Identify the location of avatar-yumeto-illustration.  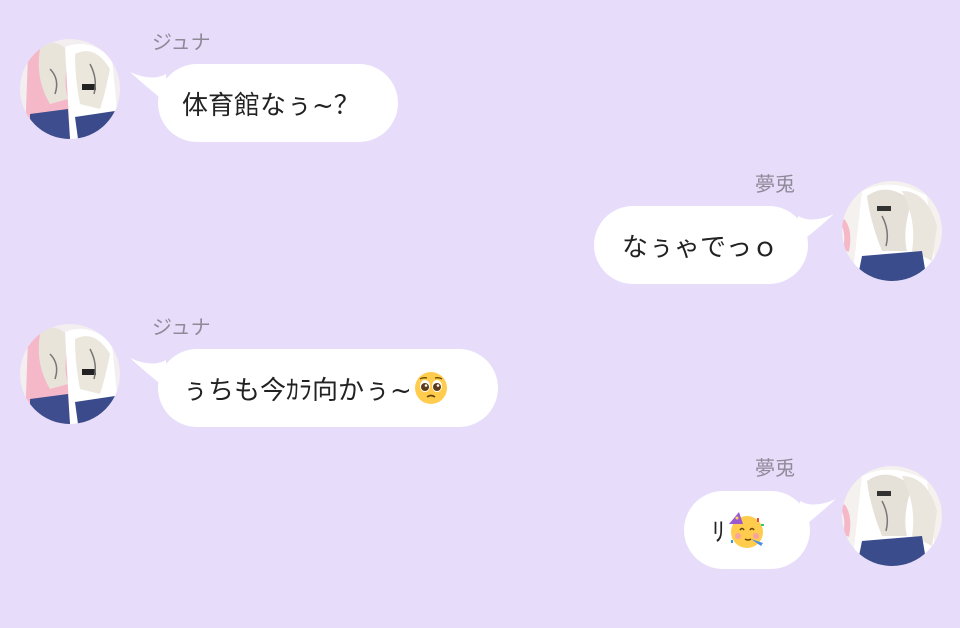
(892, 516).